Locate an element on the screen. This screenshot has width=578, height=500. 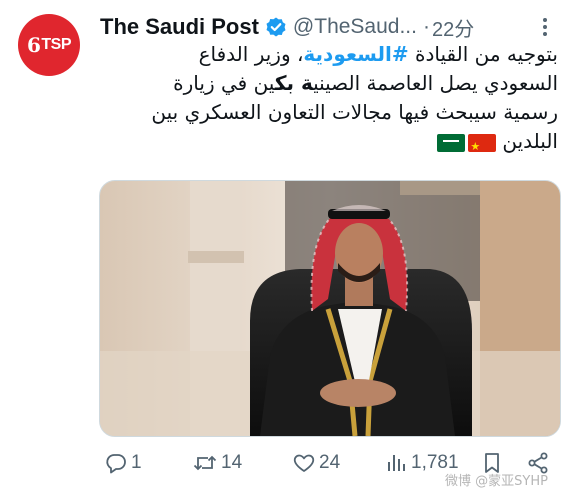
repost-count: 14 is located at coordinates (232, 462).